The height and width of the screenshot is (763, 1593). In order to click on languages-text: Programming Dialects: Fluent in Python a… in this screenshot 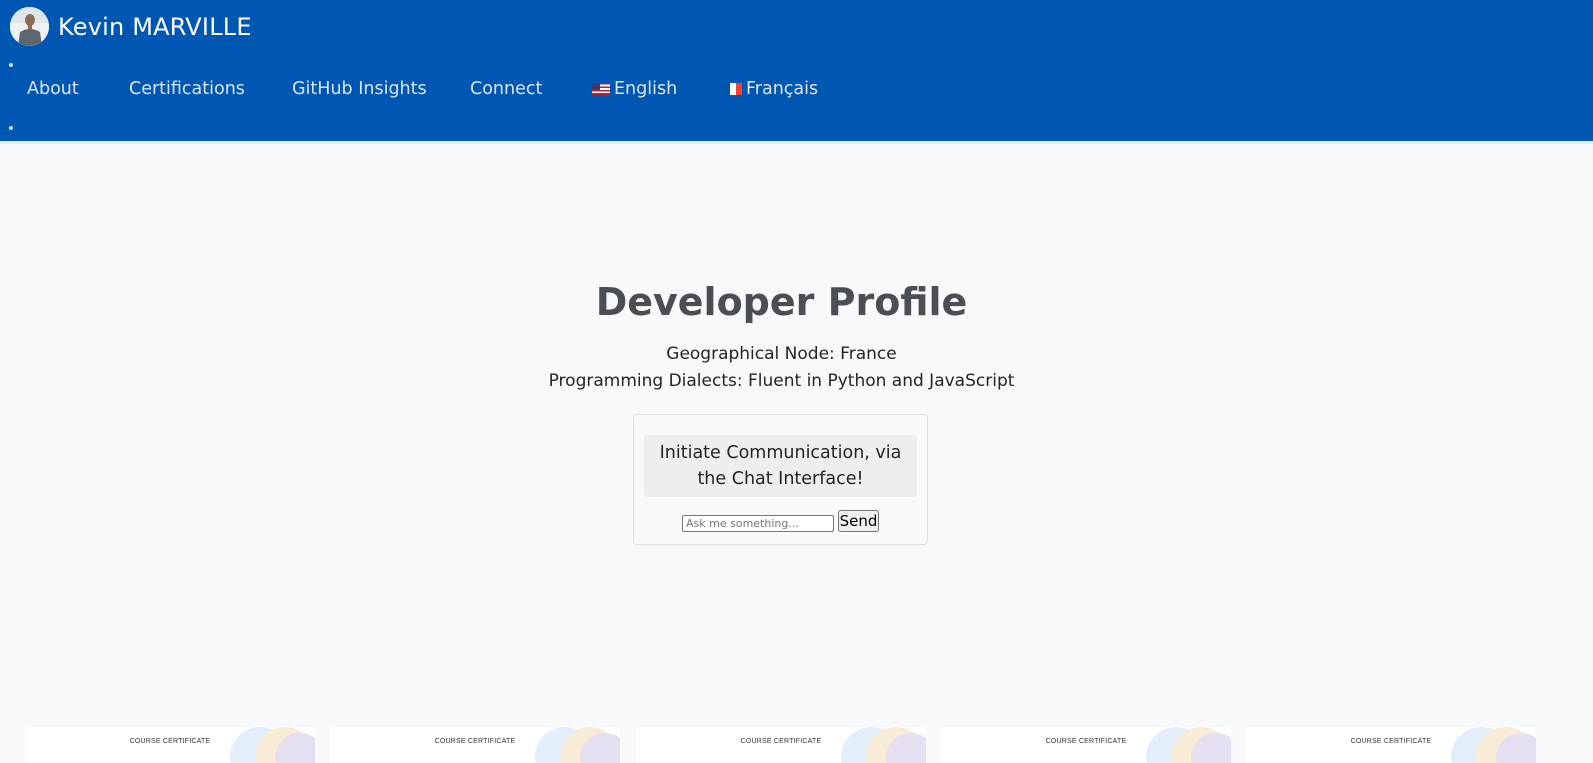, I will do `click(781, 381)`.